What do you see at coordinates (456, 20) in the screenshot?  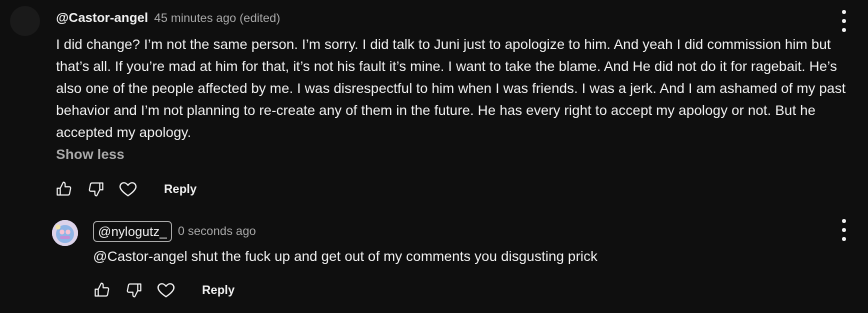 I see `comment-header: @Castor-angel 45 minutes ago (edited)` at bounding box center [456, 20].